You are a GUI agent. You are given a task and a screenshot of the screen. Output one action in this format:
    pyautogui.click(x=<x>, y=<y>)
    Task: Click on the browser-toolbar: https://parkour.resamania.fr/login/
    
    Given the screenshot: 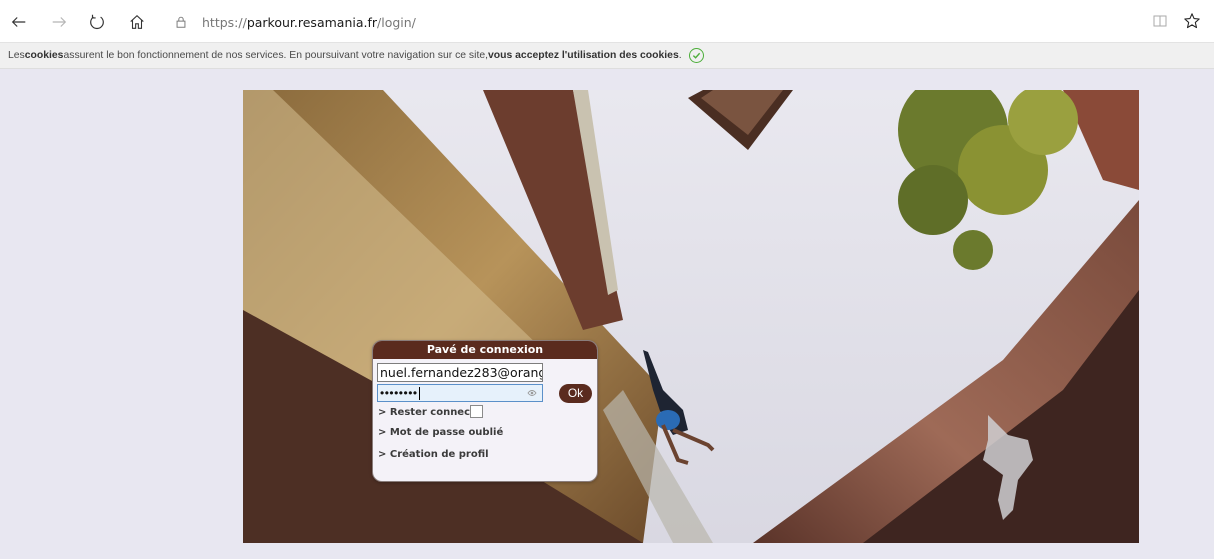 What is the action you would take?
    pyautogui.click(x=607, y=21)
    